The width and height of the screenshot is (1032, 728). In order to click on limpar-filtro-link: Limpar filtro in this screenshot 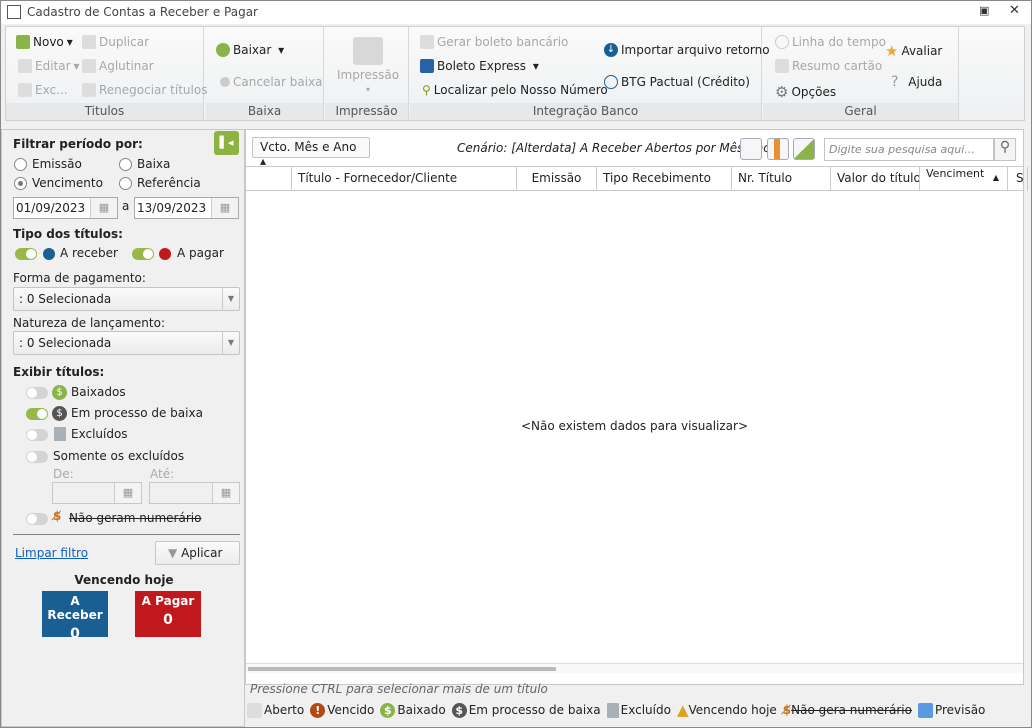, I will do `click(51, 553)`.